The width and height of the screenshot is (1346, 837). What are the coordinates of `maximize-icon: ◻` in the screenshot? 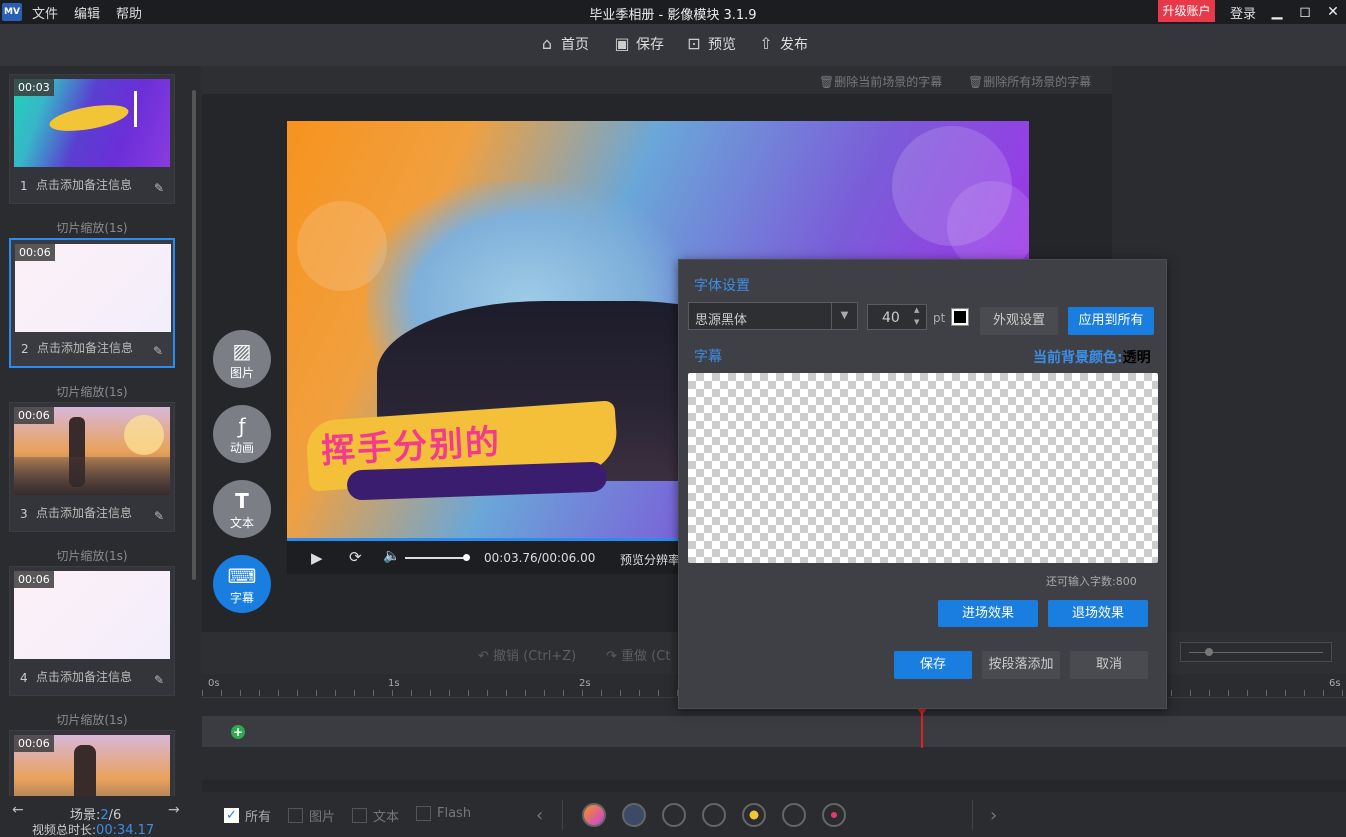 It's located at (1305, 12).